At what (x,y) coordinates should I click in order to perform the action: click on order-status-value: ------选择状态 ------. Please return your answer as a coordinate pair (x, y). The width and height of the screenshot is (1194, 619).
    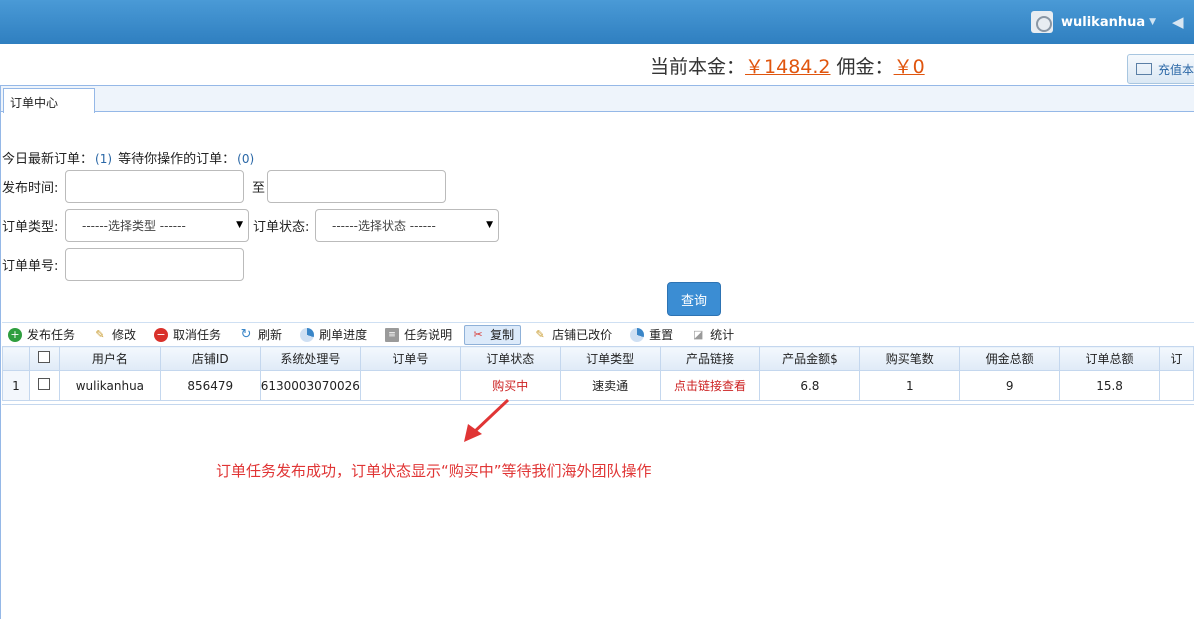
    Looking at the image, I should click on (384, 226).